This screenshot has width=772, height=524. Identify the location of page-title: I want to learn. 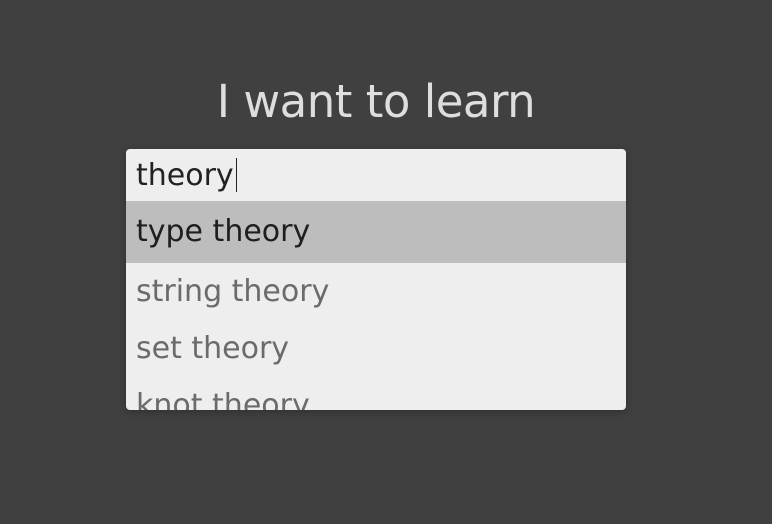
(376, 101).